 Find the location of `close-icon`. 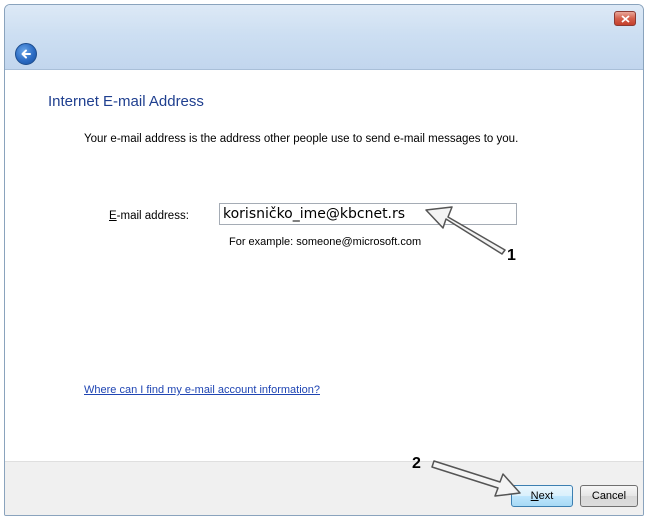

close-icon is located at coordinates (625, 19).